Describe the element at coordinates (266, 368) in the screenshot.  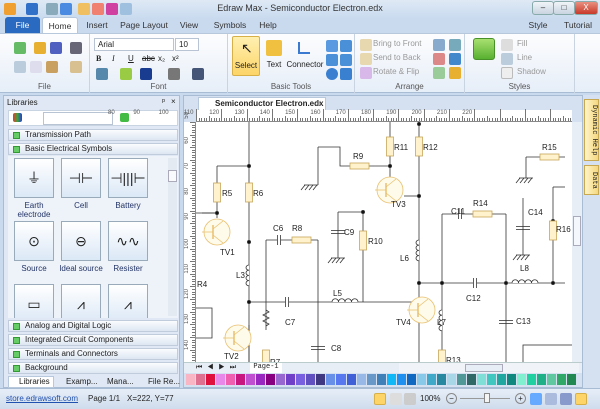
I see `page-tab: Page-1` at that location.